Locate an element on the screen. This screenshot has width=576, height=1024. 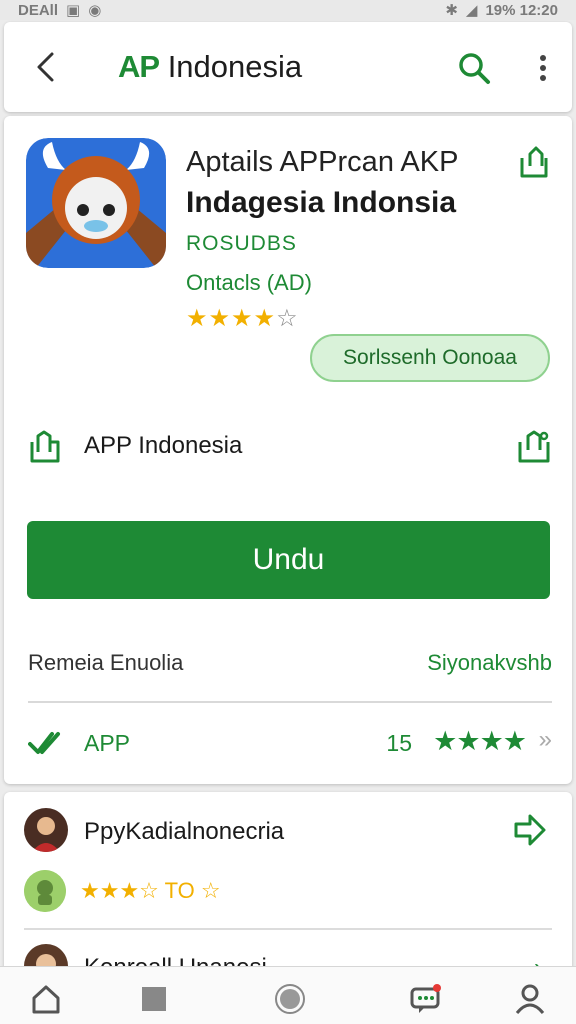
profile-icon is located at coordinates (530, 999).